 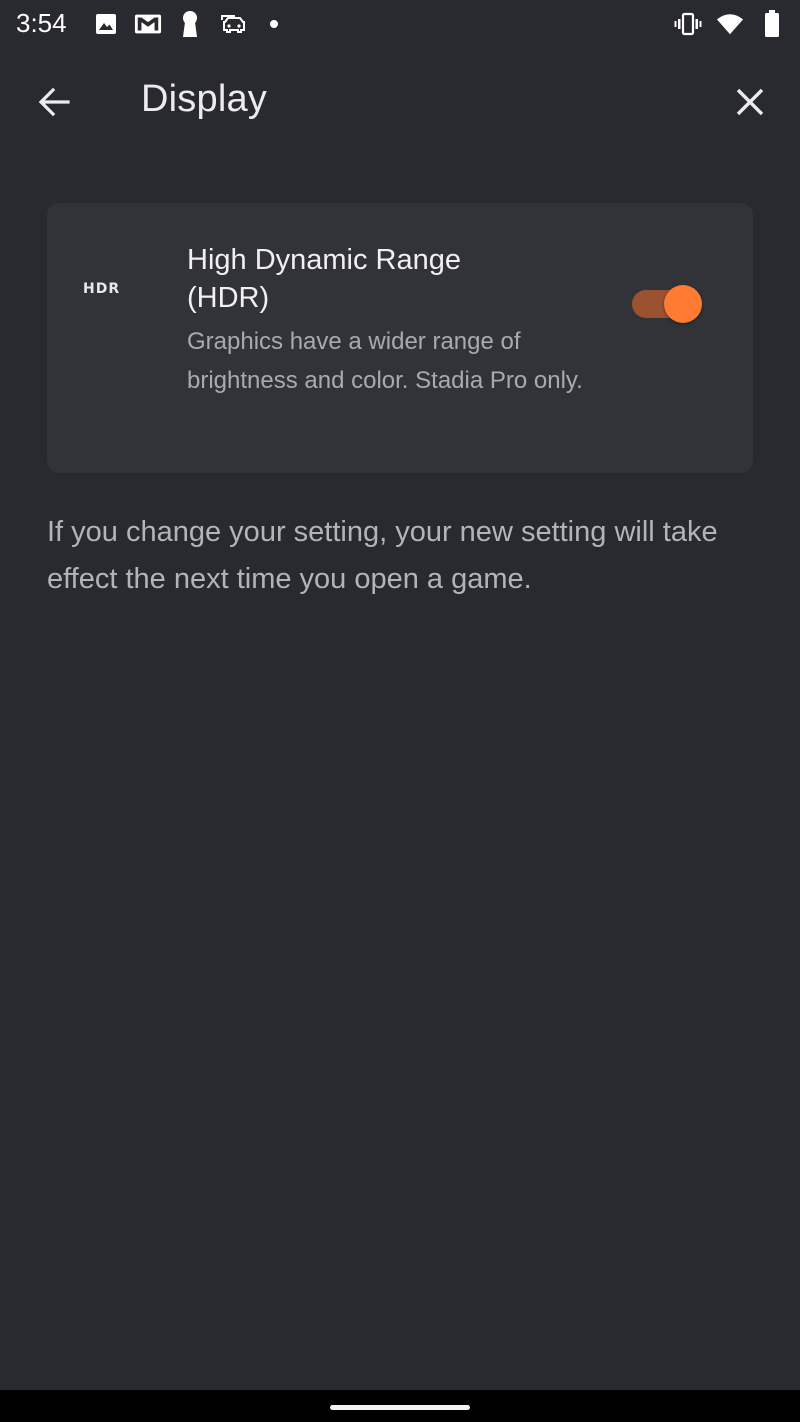 I want to click on close-icon, so click(x=750, y=104).